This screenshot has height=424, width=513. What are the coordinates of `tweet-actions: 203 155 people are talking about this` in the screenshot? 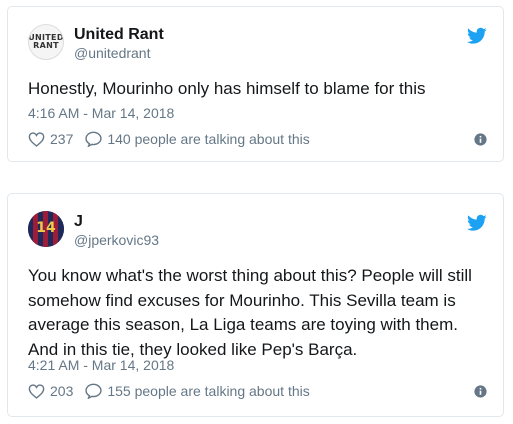 It's located at (257, 391).